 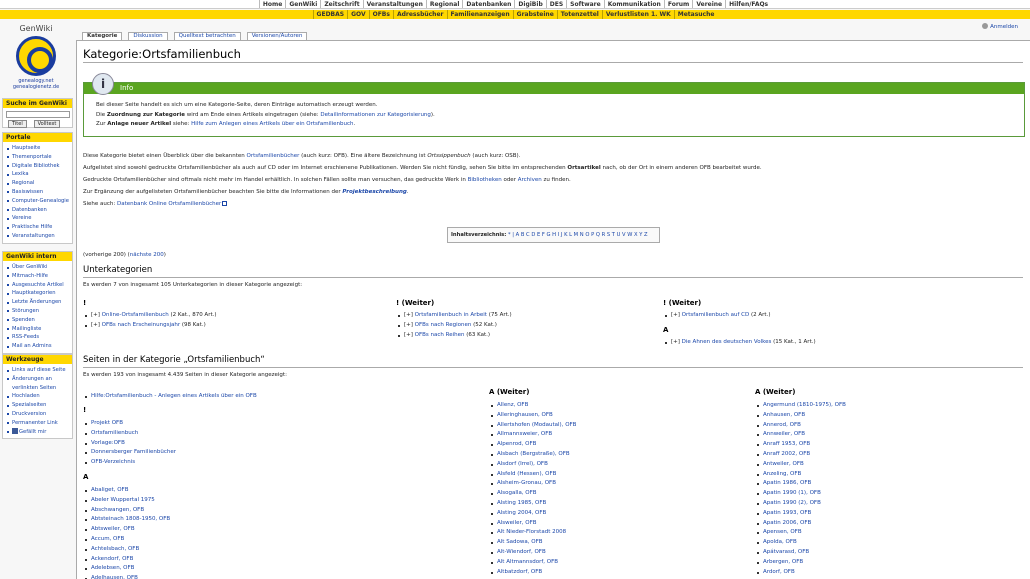 What do you see at coordinates (34, 293) in the screenshot?
I see `sidebar-item-label: Hauptkategorien` at bounding box center [34, 293].